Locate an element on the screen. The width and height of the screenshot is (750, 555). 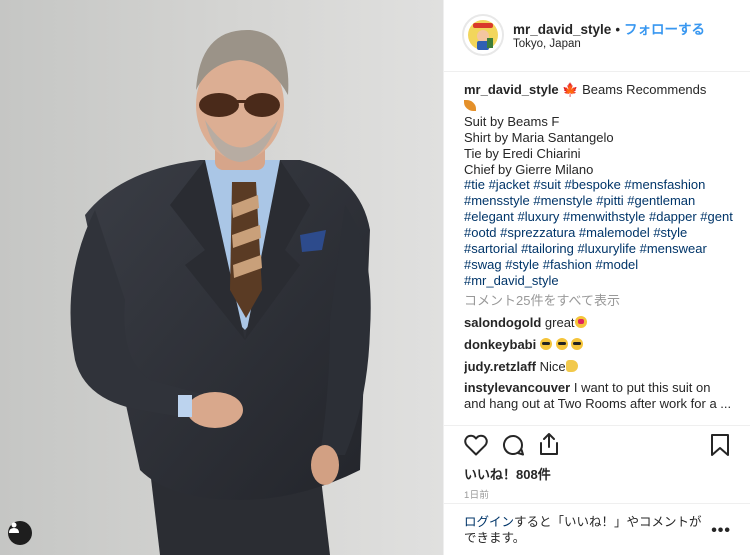
caption-headline: Beams Recommends is located at coordinates (644, 89).